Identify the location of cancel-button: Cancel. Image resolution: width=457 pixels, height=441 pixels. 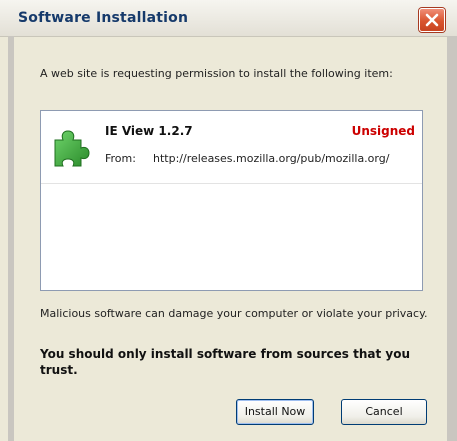
(384, 412).